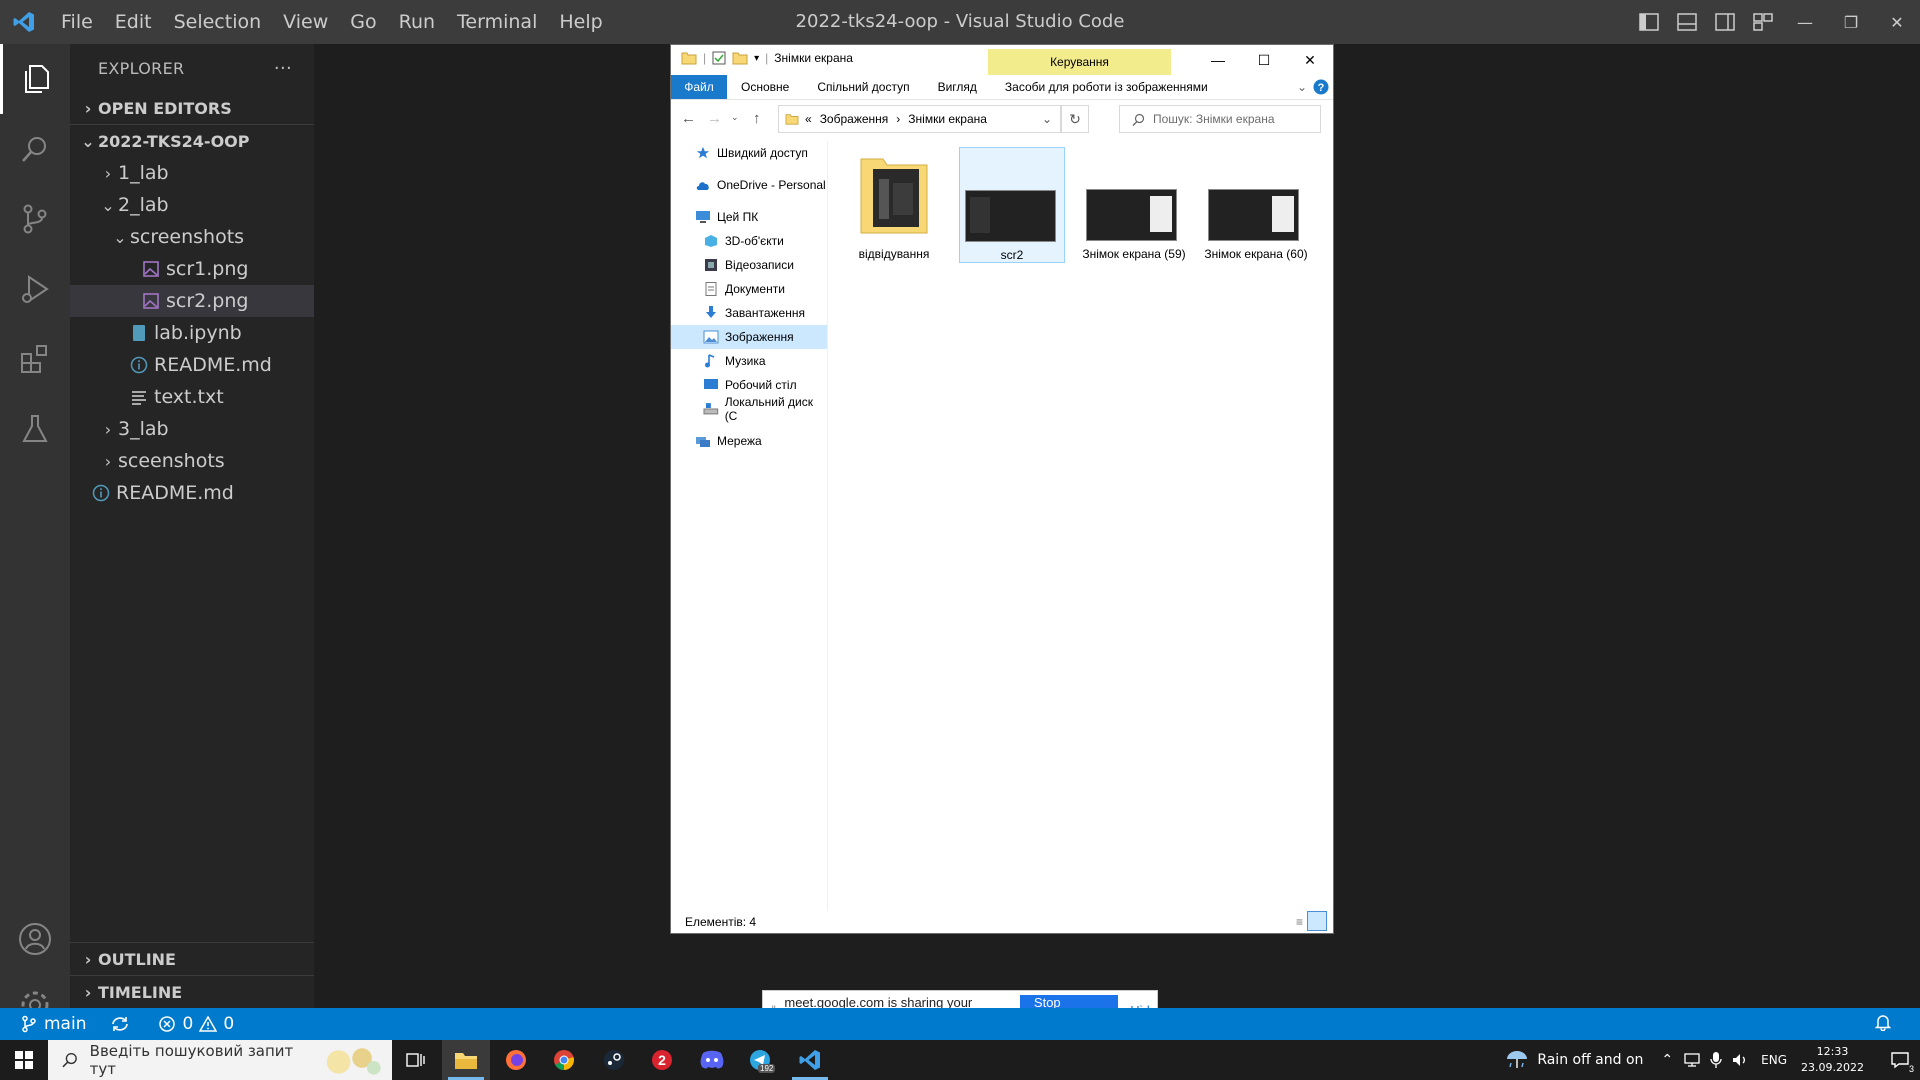  Describe the element at coordinates (133, 22) in the screenshot. I see `menu-edit: Edit` at that location.